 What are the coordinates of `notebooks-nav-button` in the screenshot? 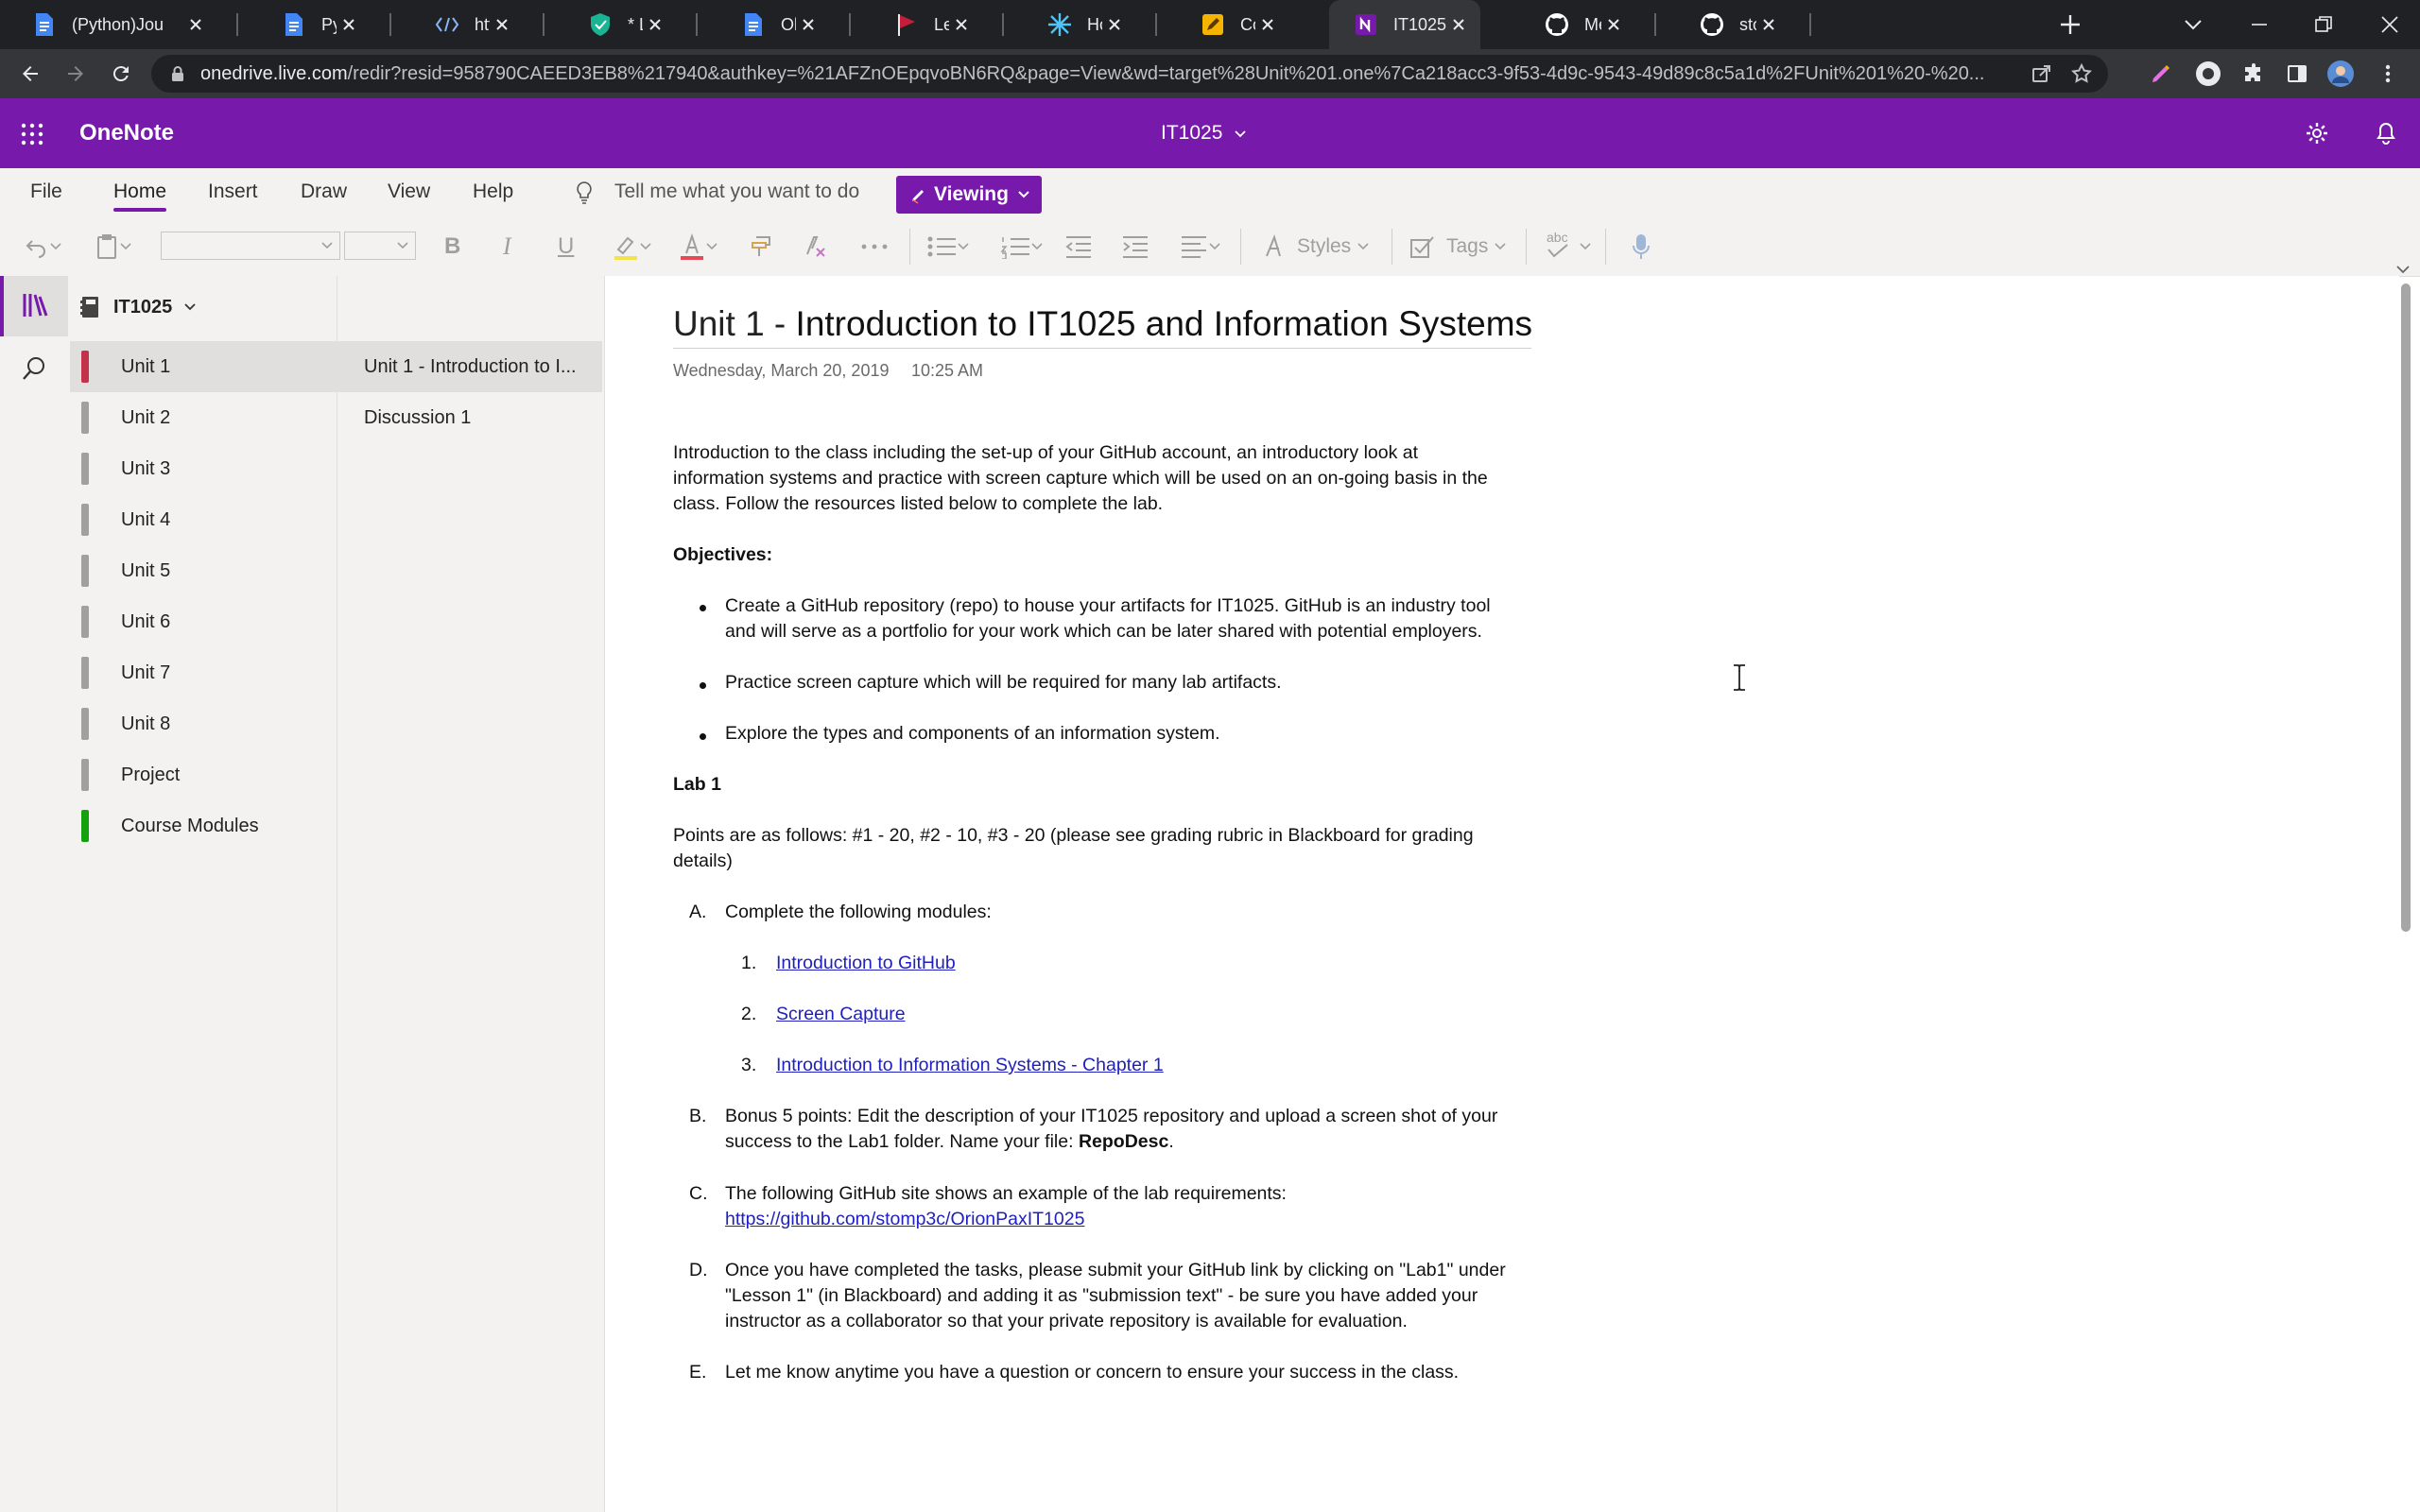 It's located at (34, 306).